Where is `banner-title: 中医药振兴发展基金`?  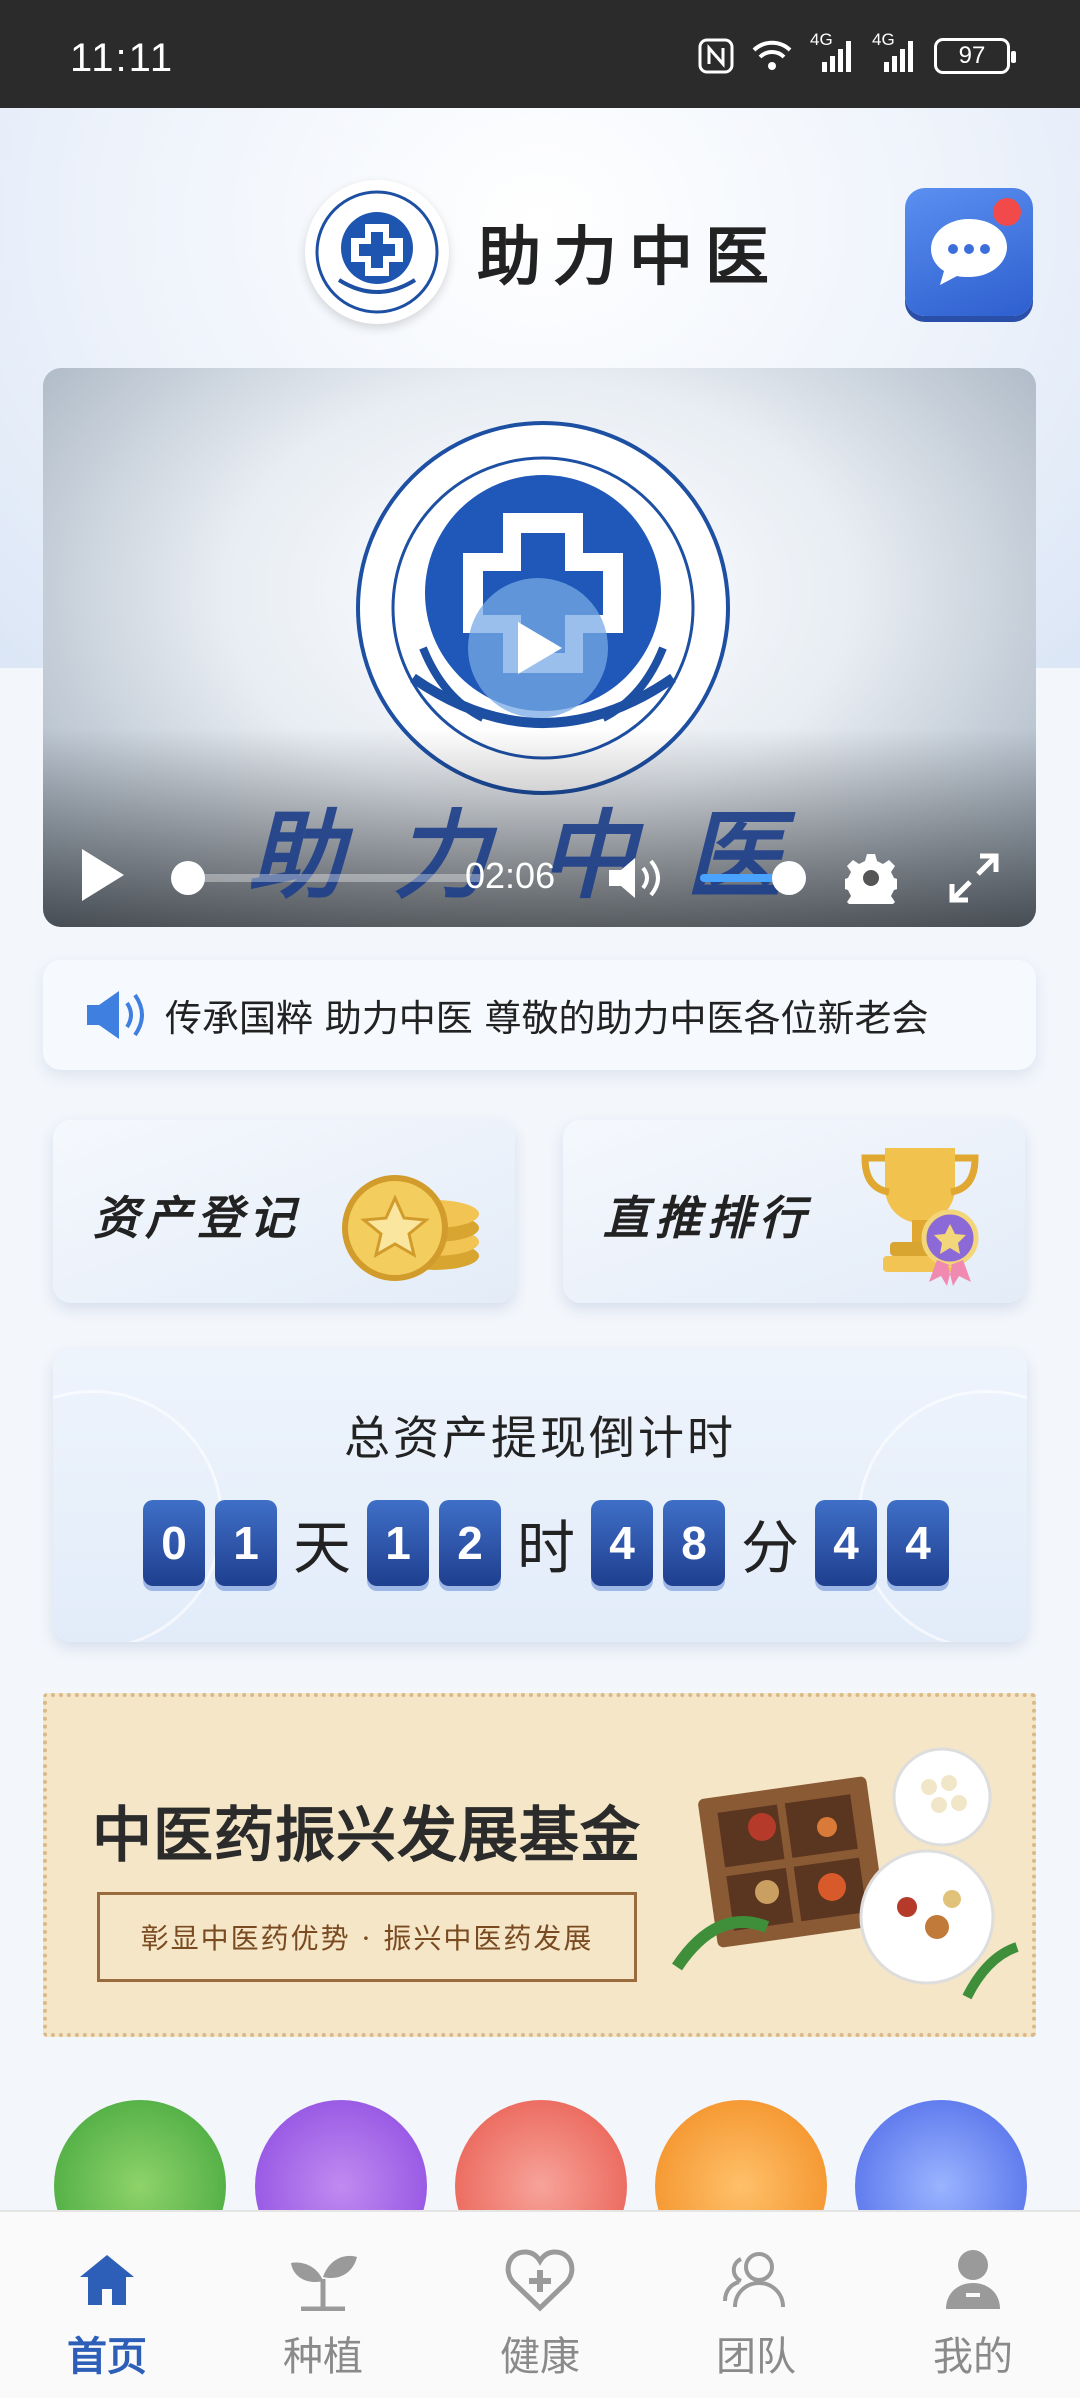 banner-title: 中医药振兴发展基金 is located at coordinates (366, 1836).